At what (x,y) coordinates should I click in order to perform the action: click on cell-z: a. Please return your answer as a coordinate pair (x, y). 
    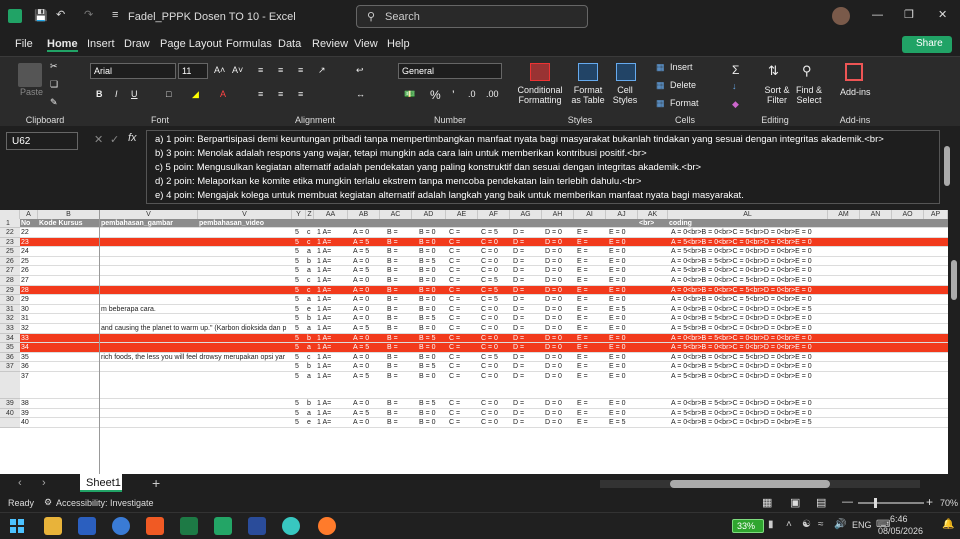
    Looking at the image, I should click on (310, 347).